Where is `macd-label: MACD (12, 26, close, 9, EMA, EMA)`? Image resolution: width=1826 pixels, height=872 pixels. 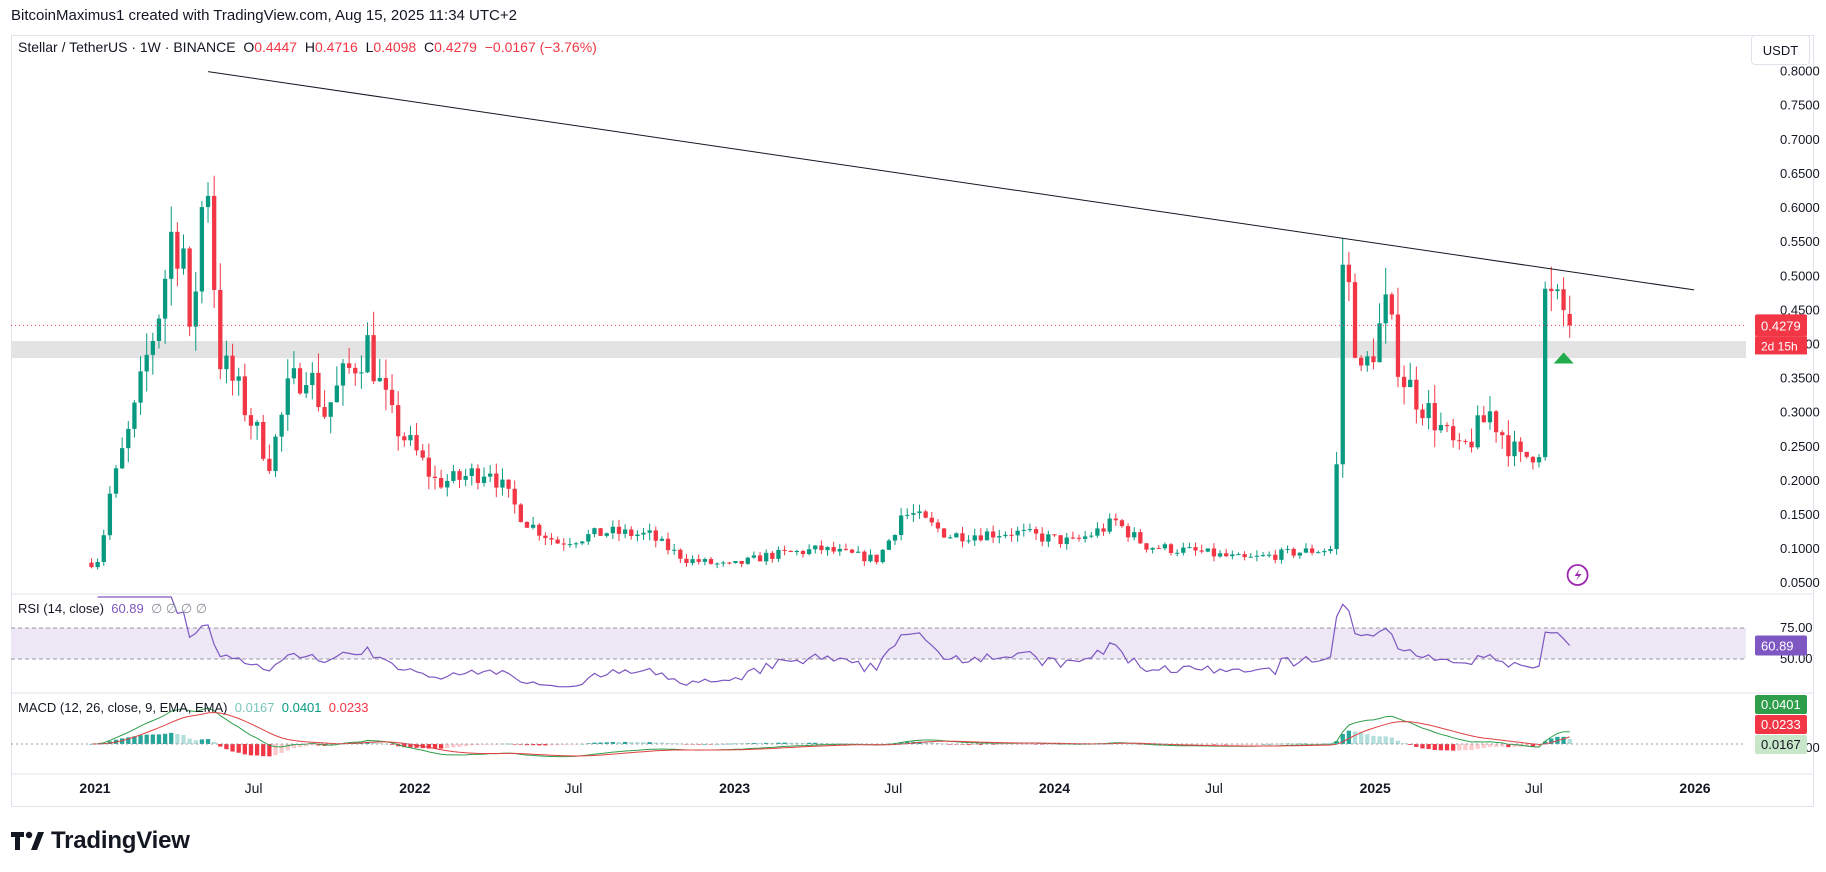
macd-label: MACD (12, 26, close, 9, EMA, EMA) is located at coordinates (123, 707).